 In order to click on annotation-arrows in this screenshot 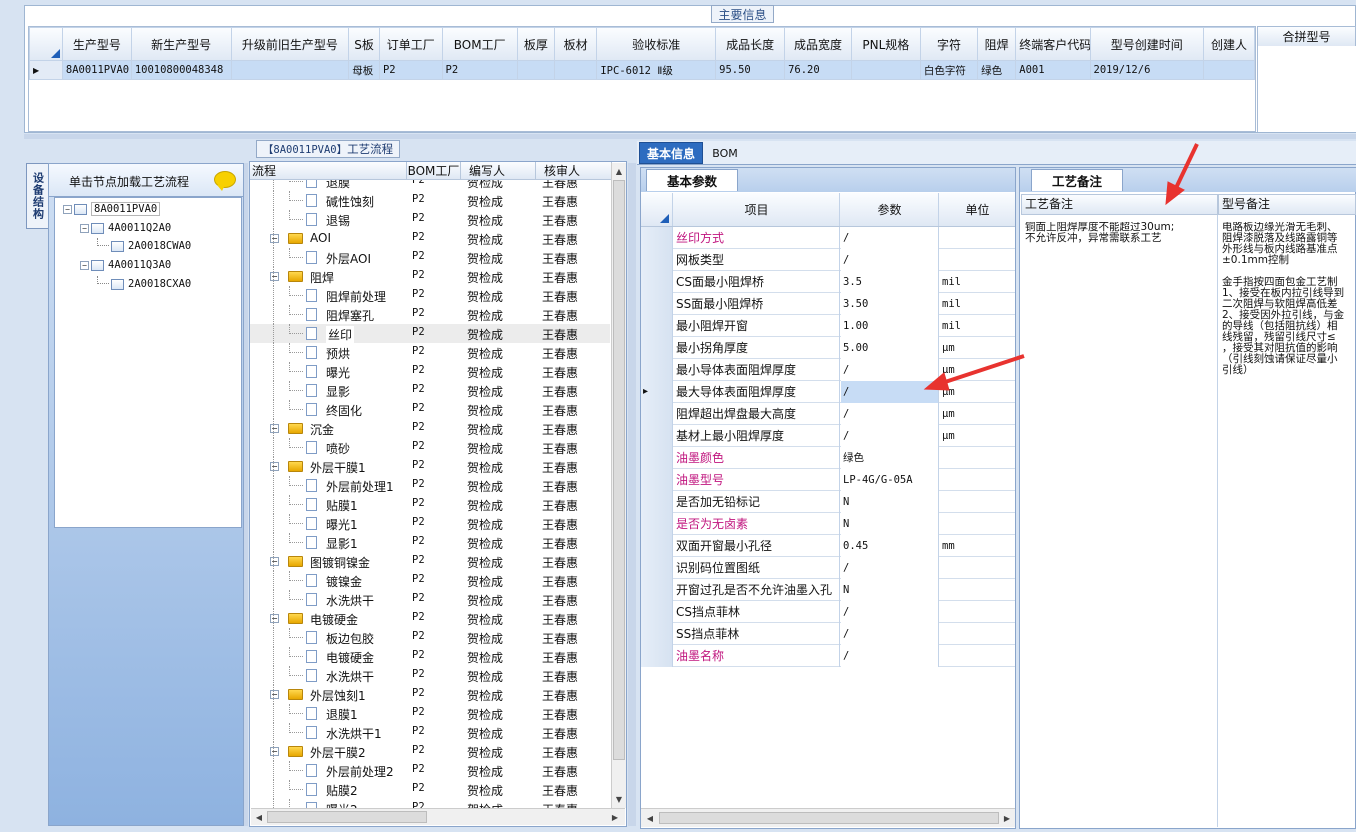, I will do `click(1061, 267)`.